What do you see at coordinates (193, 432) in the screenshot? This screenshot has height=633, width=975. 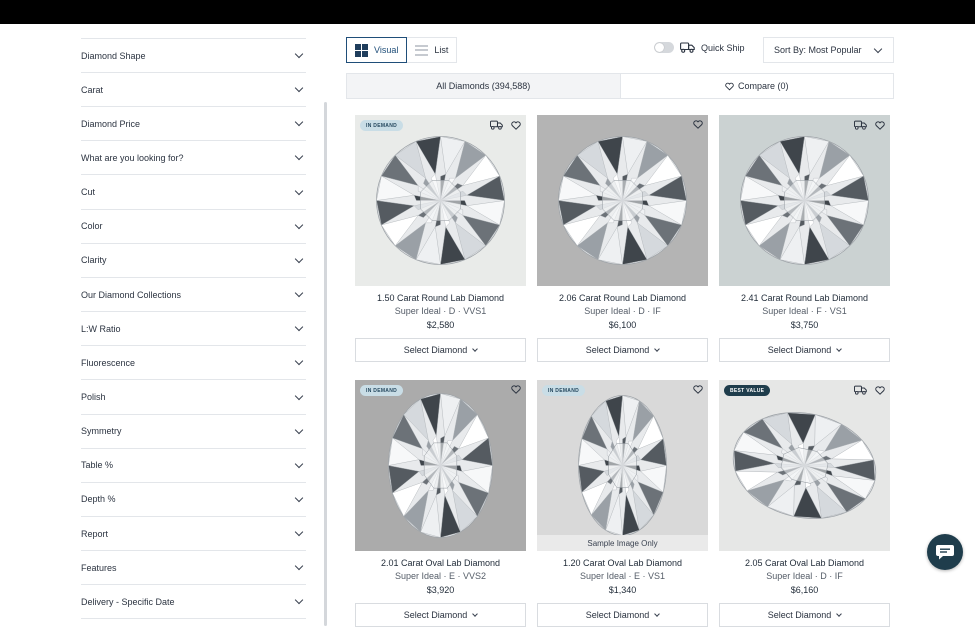 I see `filter-item: Symmetry` at bounding box center [193, 432].